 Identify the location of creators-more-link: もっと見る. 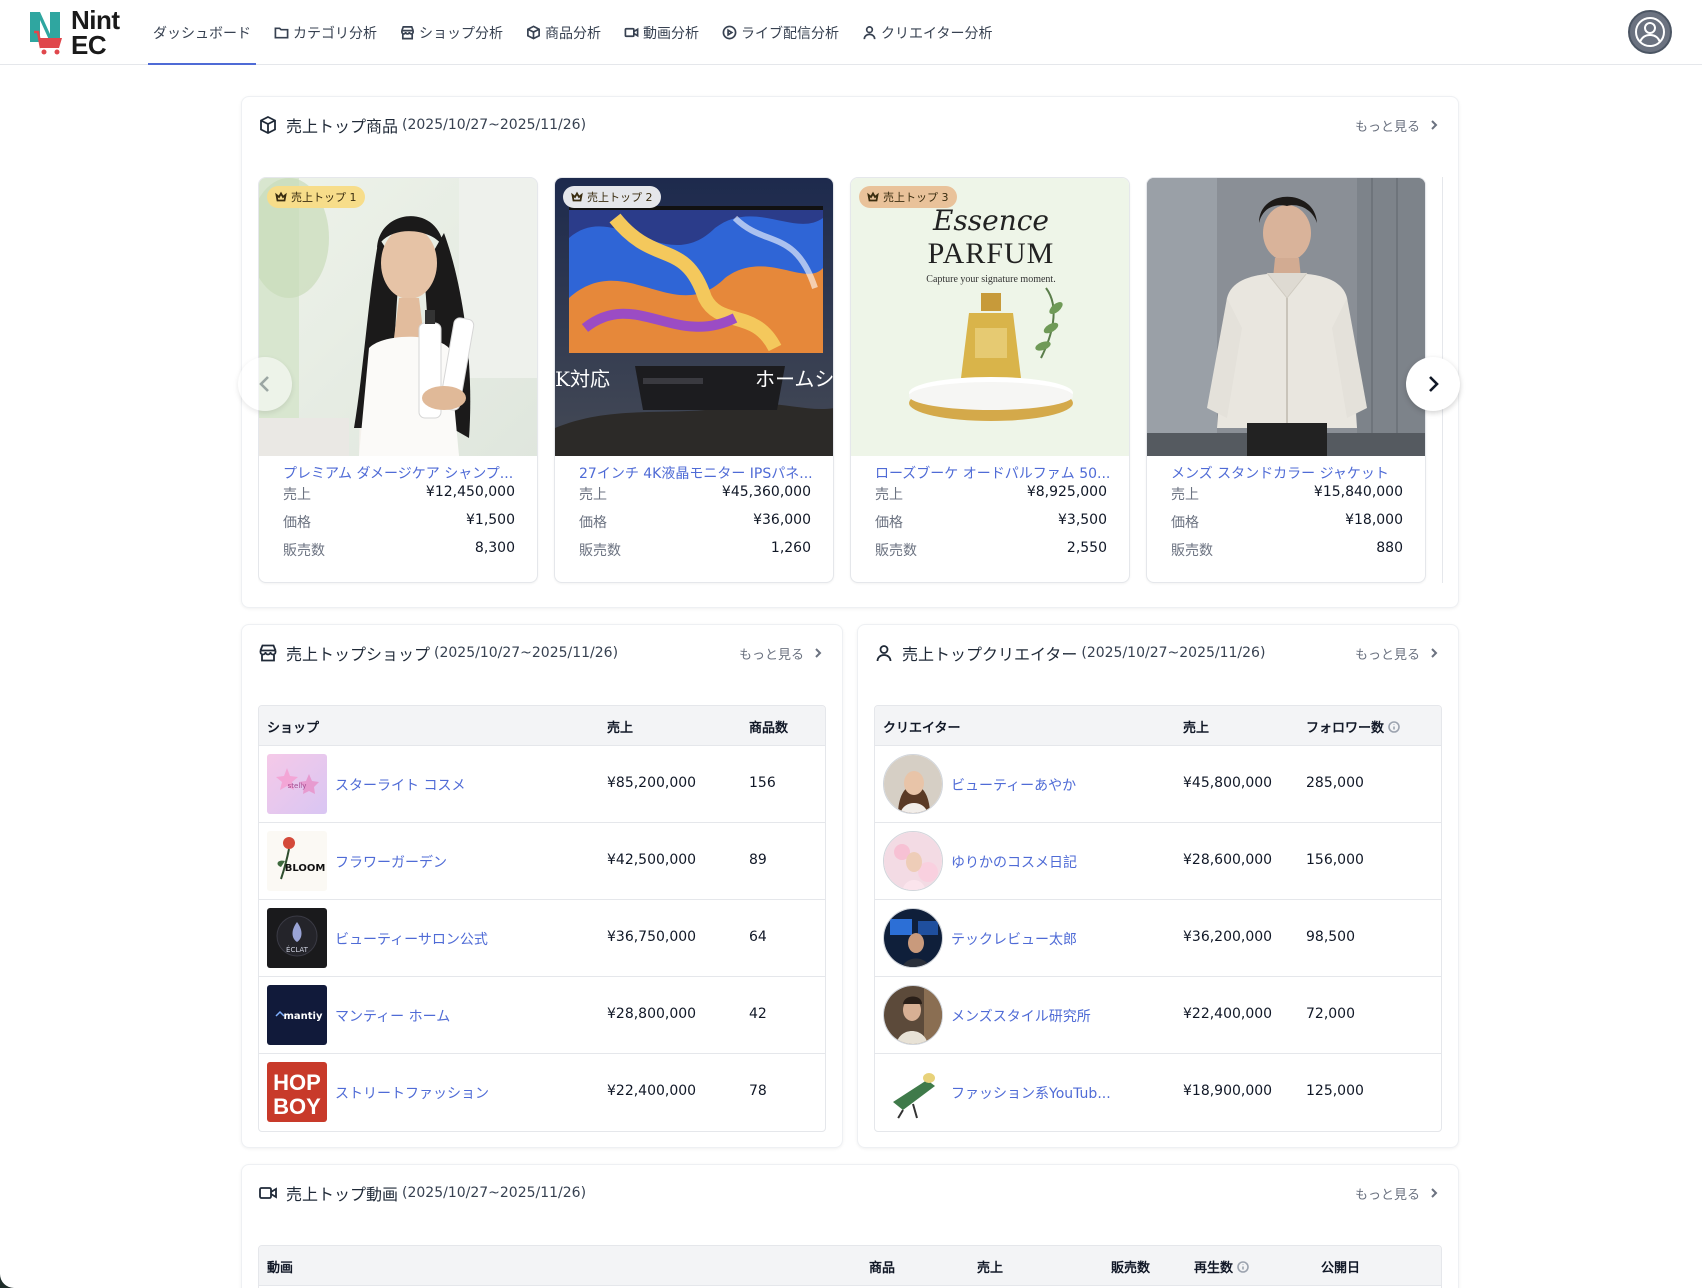
(1397, 653).